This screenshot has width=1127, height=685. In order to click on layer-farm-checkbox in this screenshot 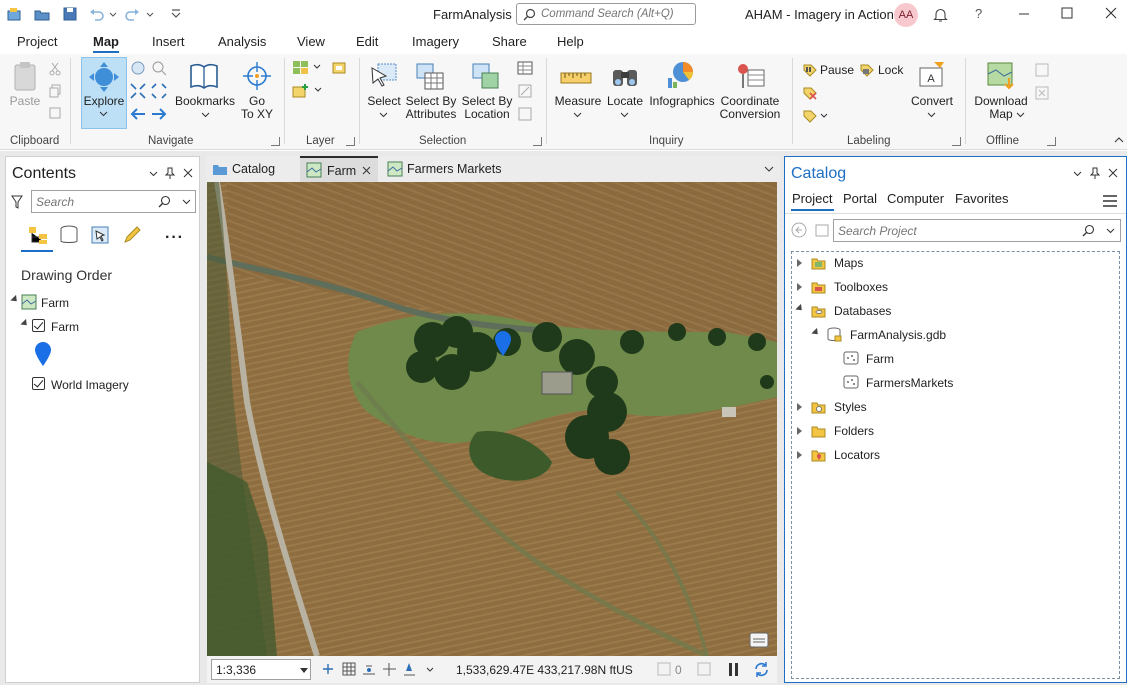, I will do `click(38, 325)`.